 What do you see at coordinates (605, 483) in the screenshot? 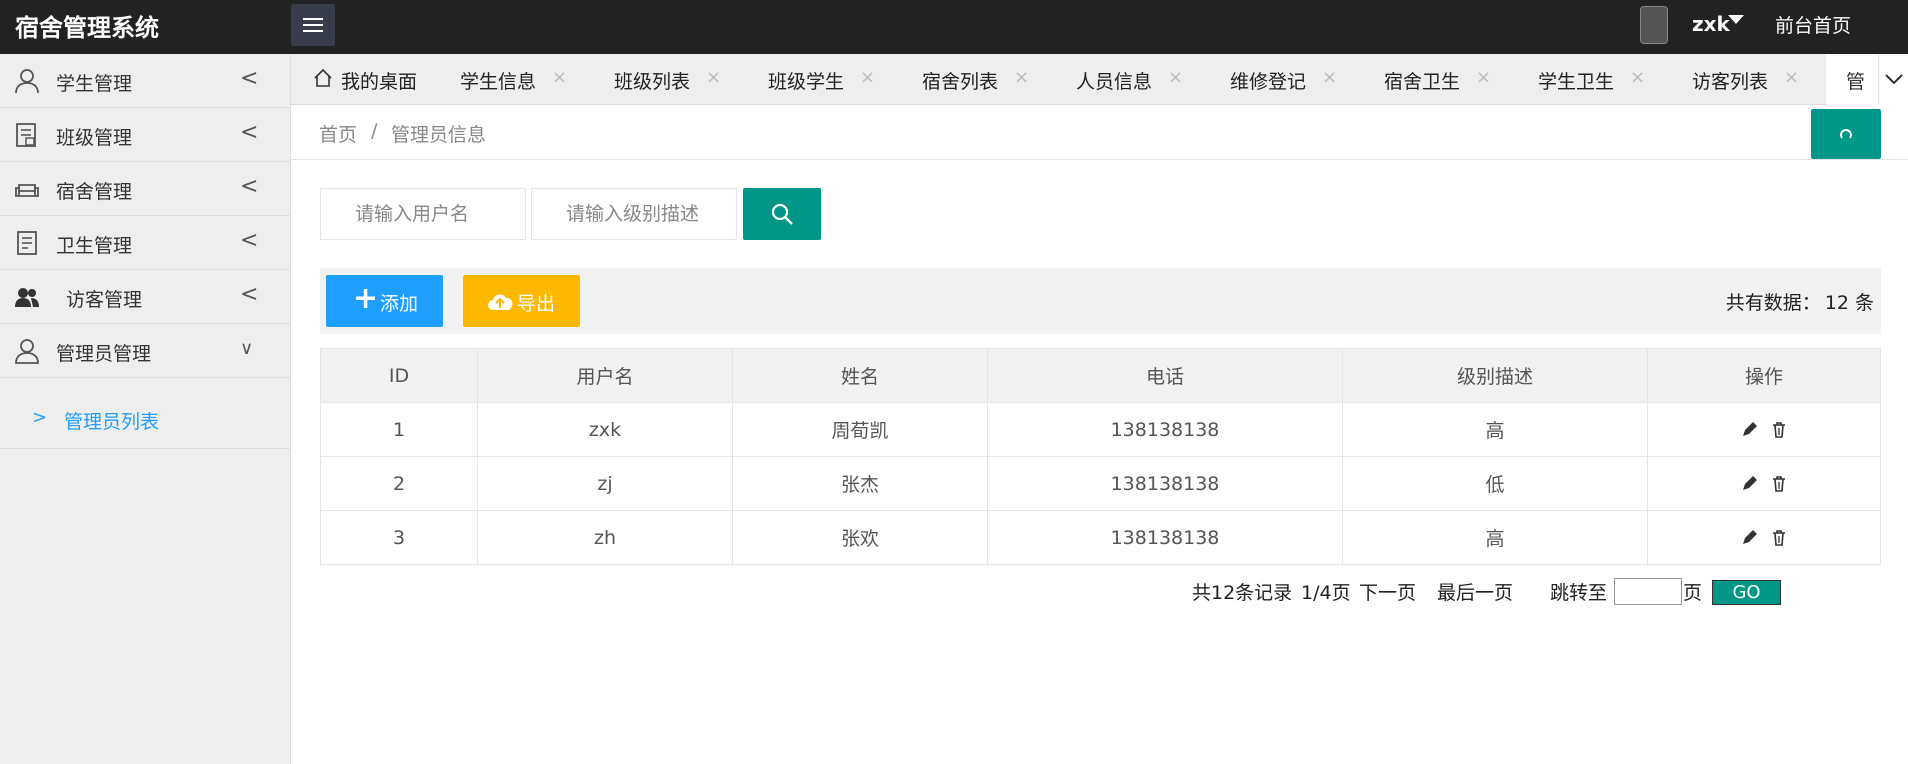
I see `cell-username: zj` at bounding box center [605, 483].